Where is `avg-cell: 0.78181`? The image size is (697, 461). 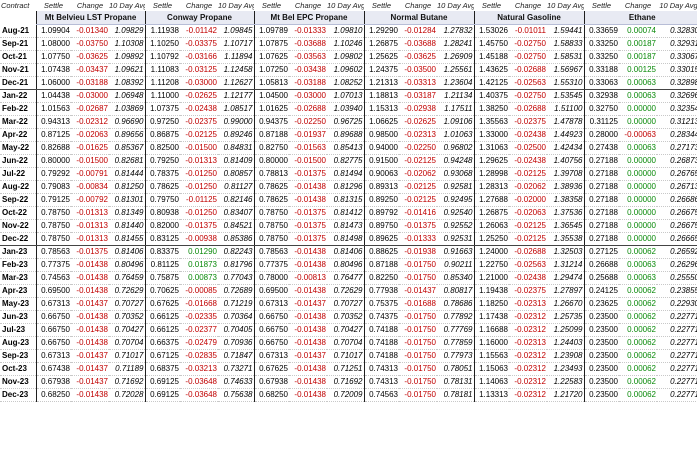
avg-cell: 0.78181 is located at coordinates (455, 395).